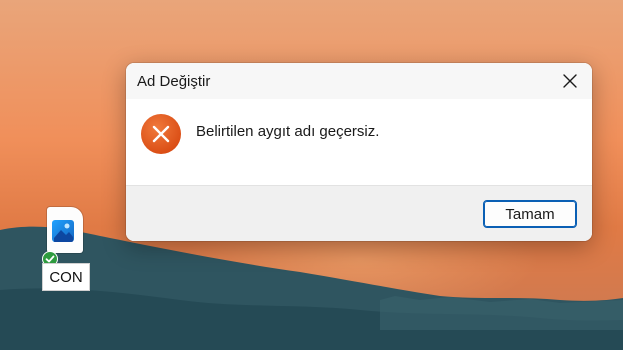  What do you see at coordinates (161, 134) in the screenshot?
I see `error-x-icon` at bounding box center [161, 134].